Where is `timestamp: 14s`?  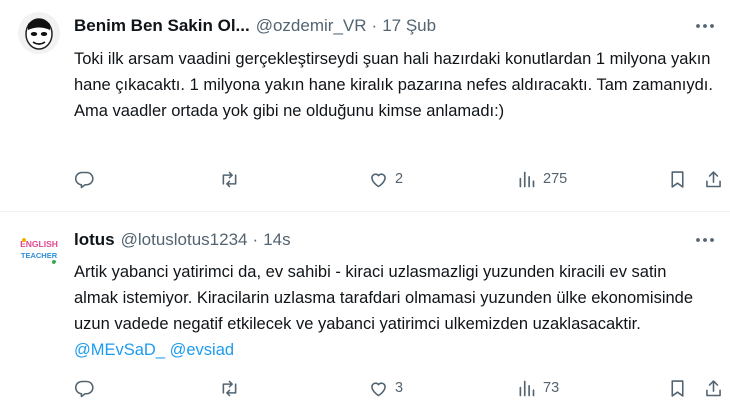
timestamp: 14s is located at coordinates (276, 240).